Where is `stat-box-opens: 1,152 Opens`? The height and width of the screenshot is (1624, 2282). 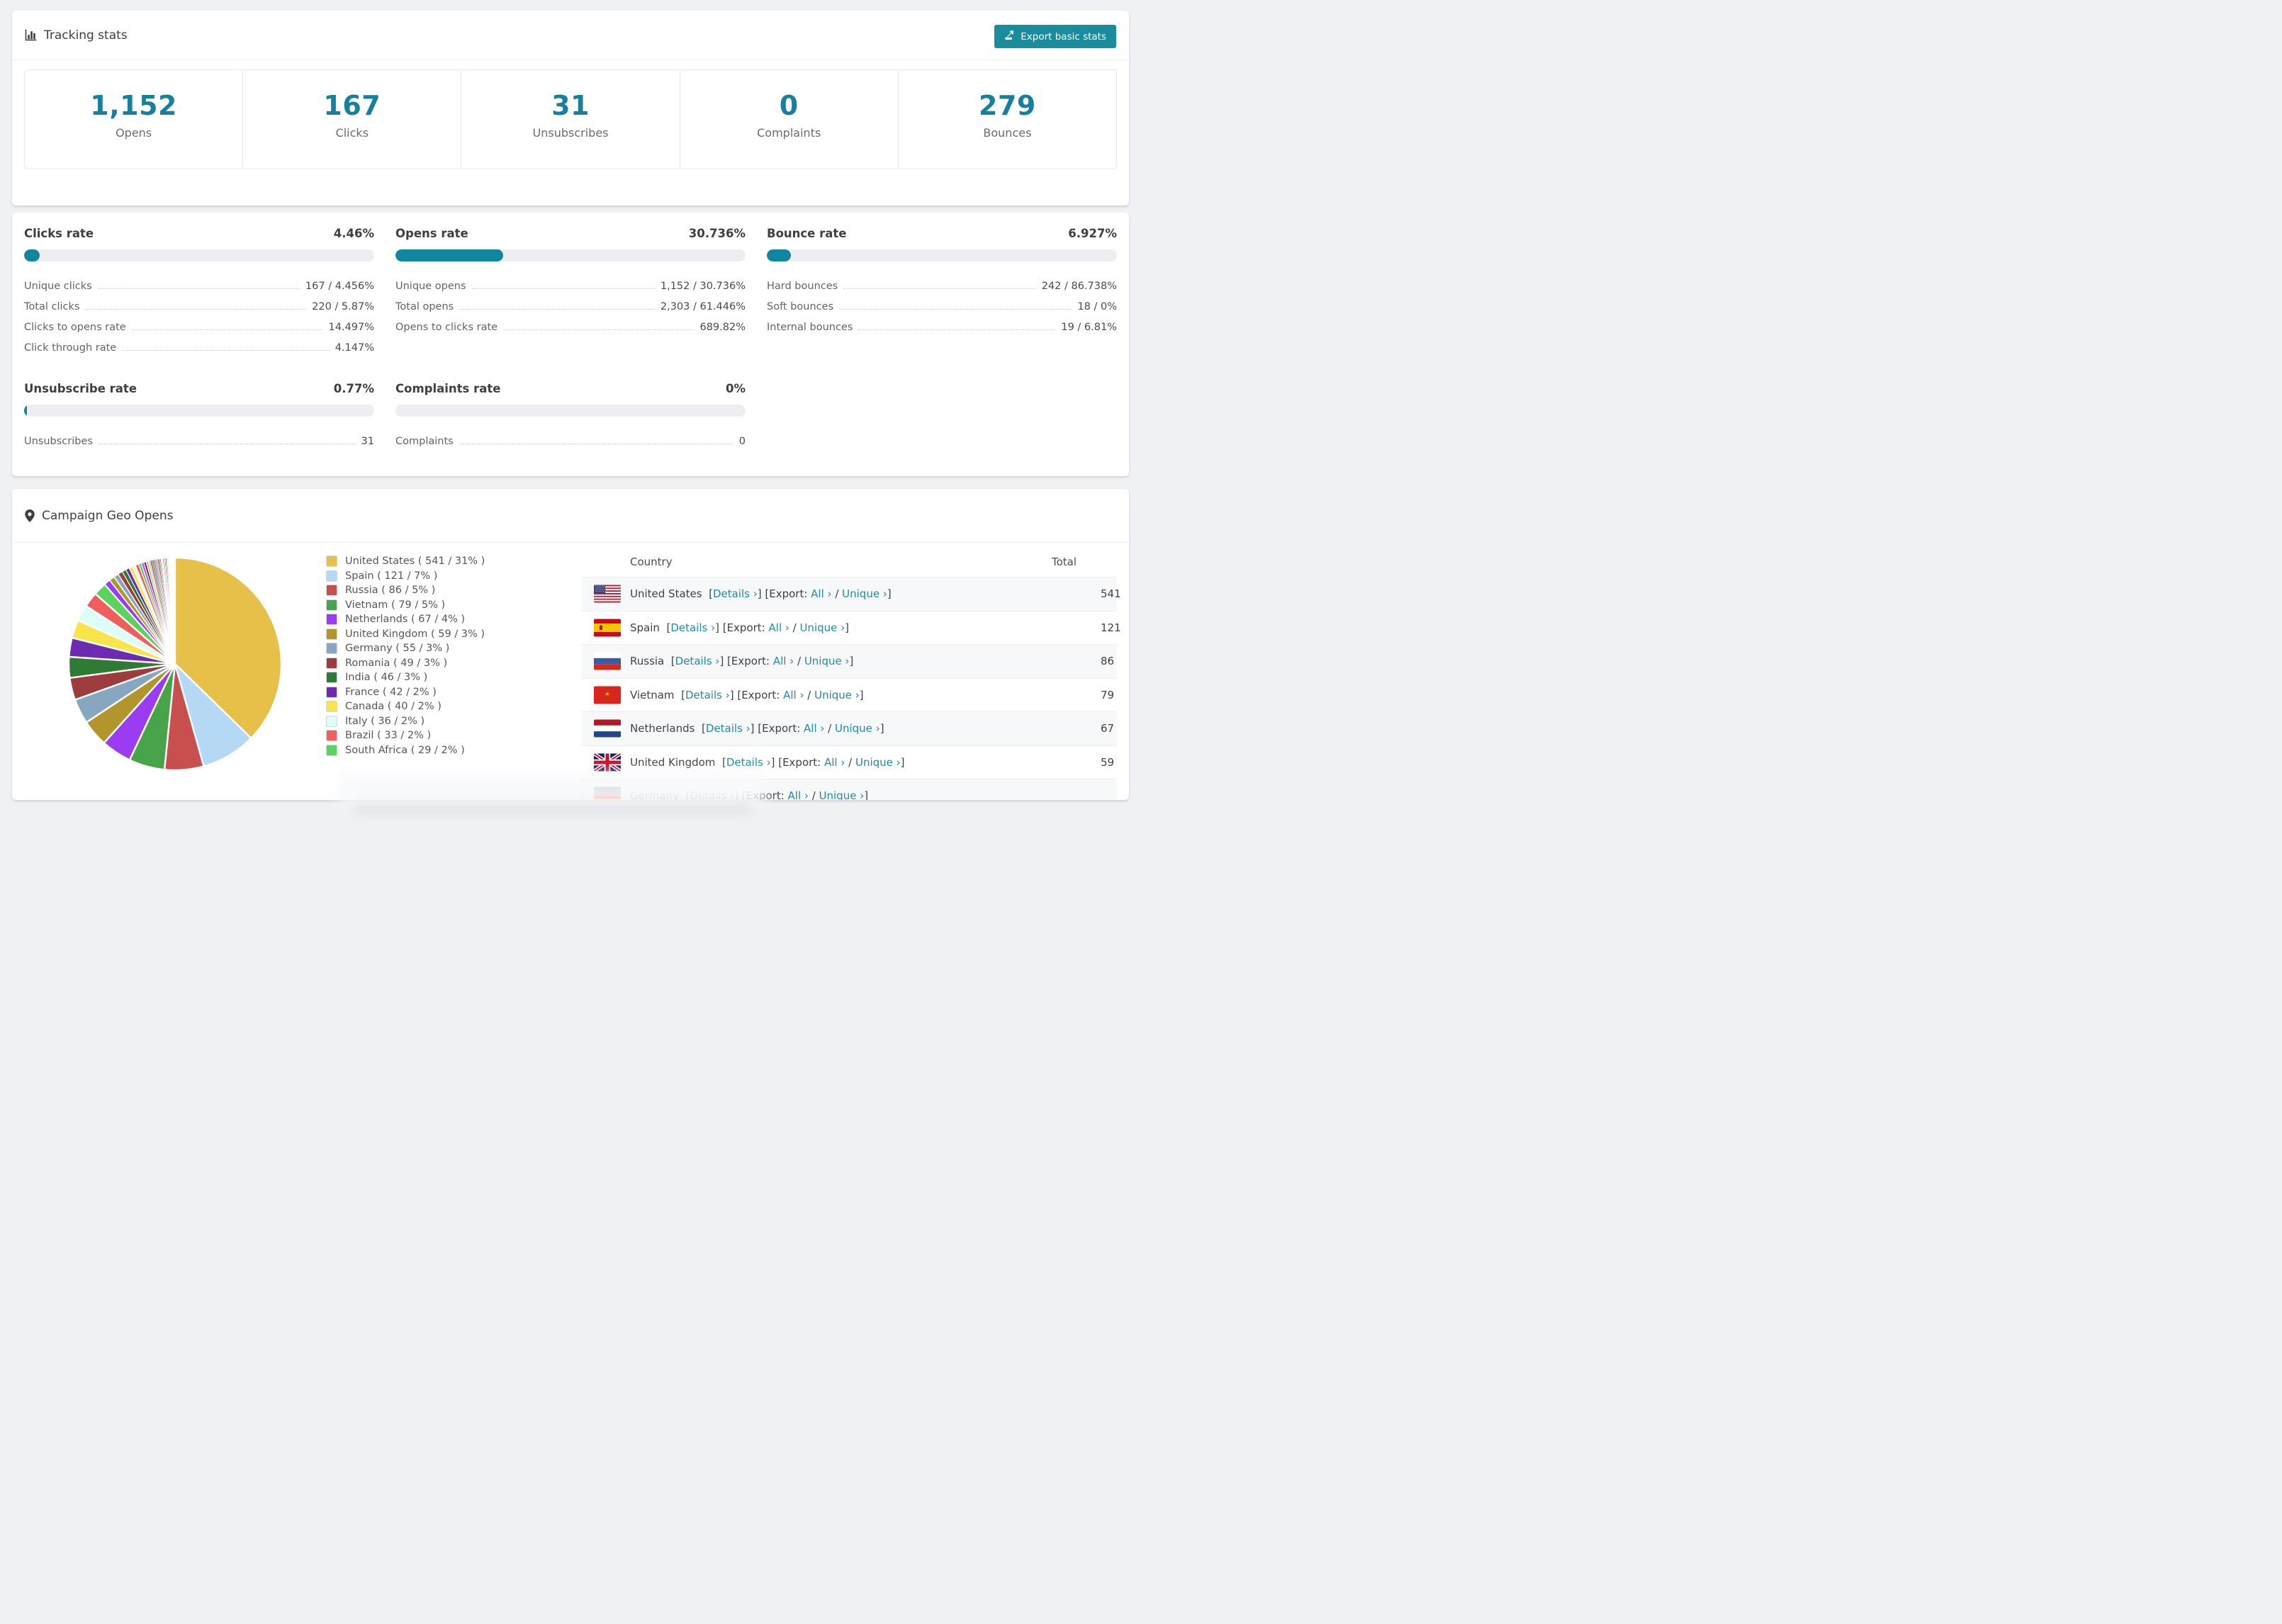 stat-box-opens: 1,152 Opens is located at coordinates (133, 120).